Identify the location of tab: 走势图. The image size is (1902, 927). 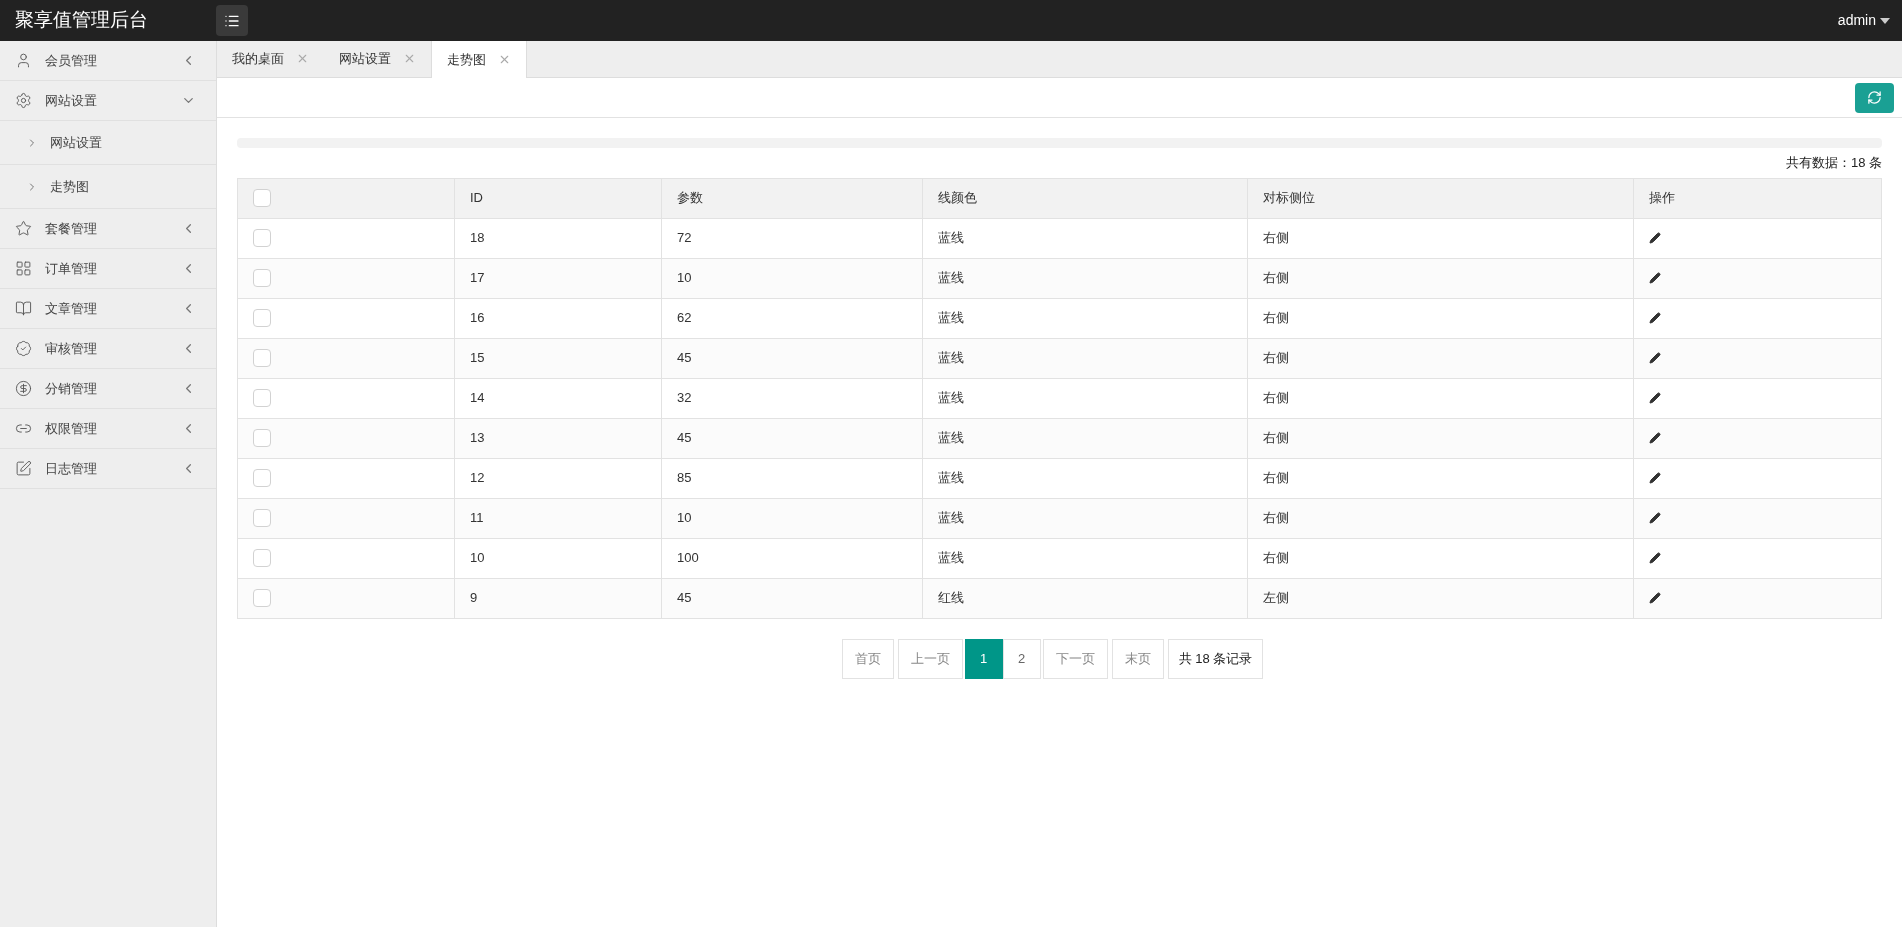
(479, 59).